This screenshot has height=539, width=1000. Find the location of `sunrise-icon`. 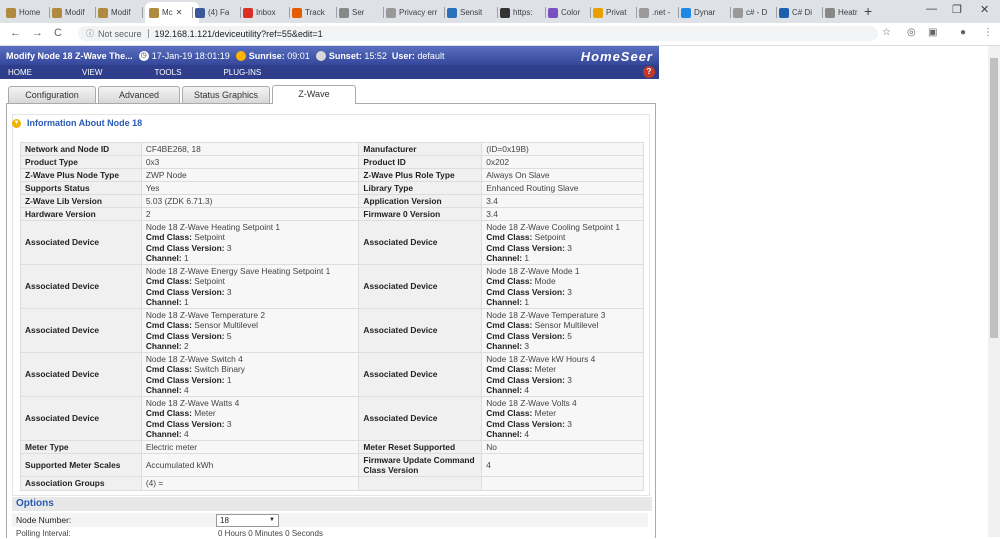

sunrise-icon is located at coordinates (240, 55).